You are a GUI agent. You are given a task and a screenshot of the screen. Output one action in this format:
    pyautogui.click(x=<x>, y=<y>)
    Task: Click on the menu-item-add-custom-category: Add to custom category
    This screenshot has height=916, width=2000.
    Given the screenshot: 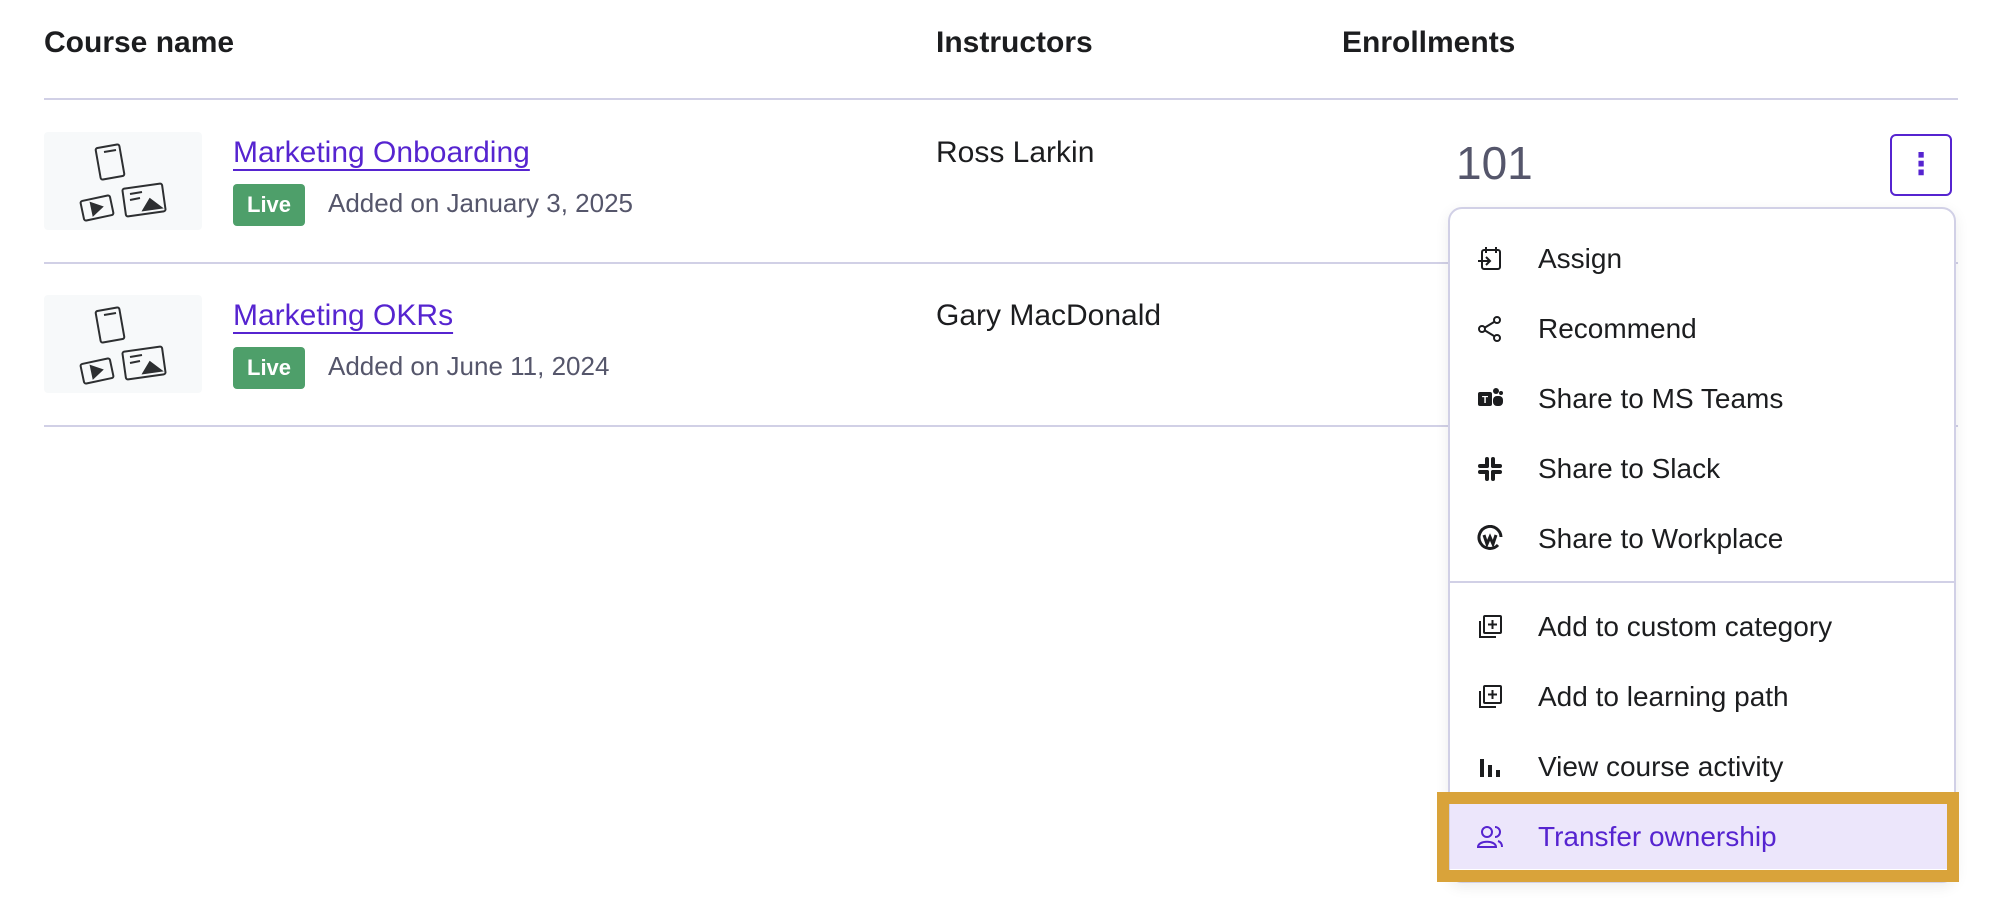 What is the action you would take?
    pyautogui.click(x=1702, y=626)
    